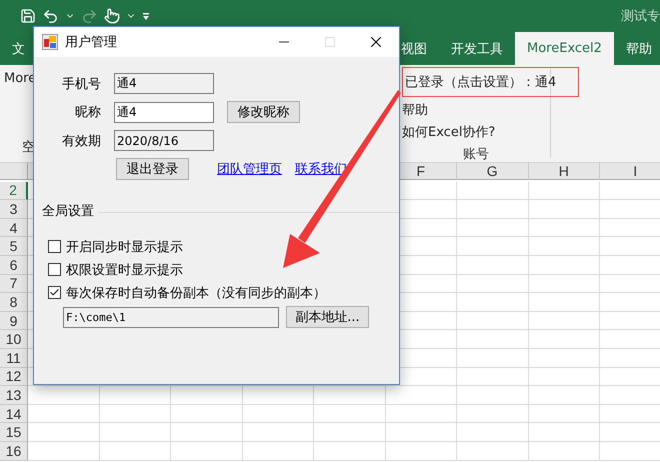  What do you see at coordinates (14, 209) in the screenshot?
I see `row-header: 3` at bounding box center [14, 209].